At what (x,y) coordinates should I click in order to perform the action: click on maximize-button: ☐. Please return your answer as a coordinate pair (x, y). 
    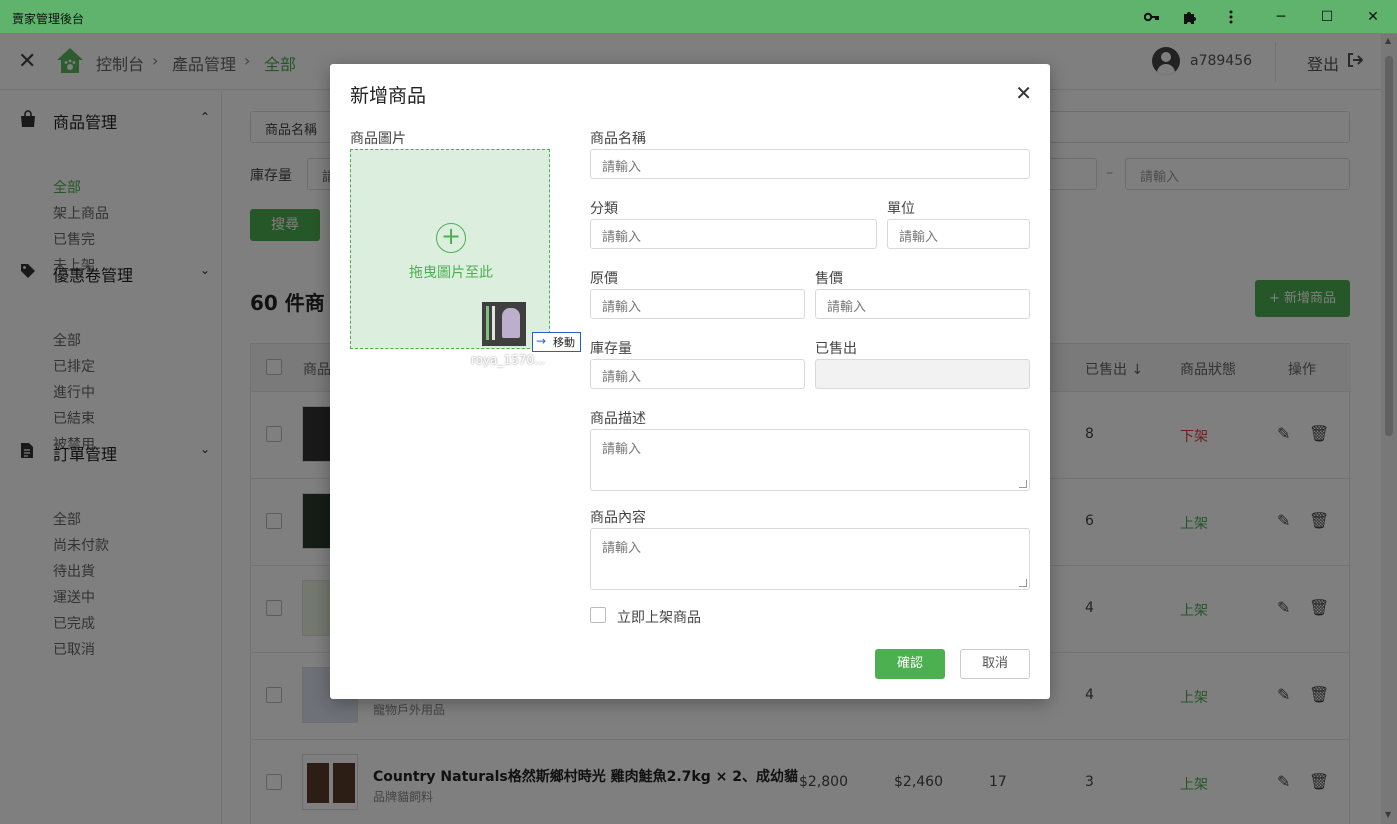
    Looking at the image, I should click on (1327, 16).